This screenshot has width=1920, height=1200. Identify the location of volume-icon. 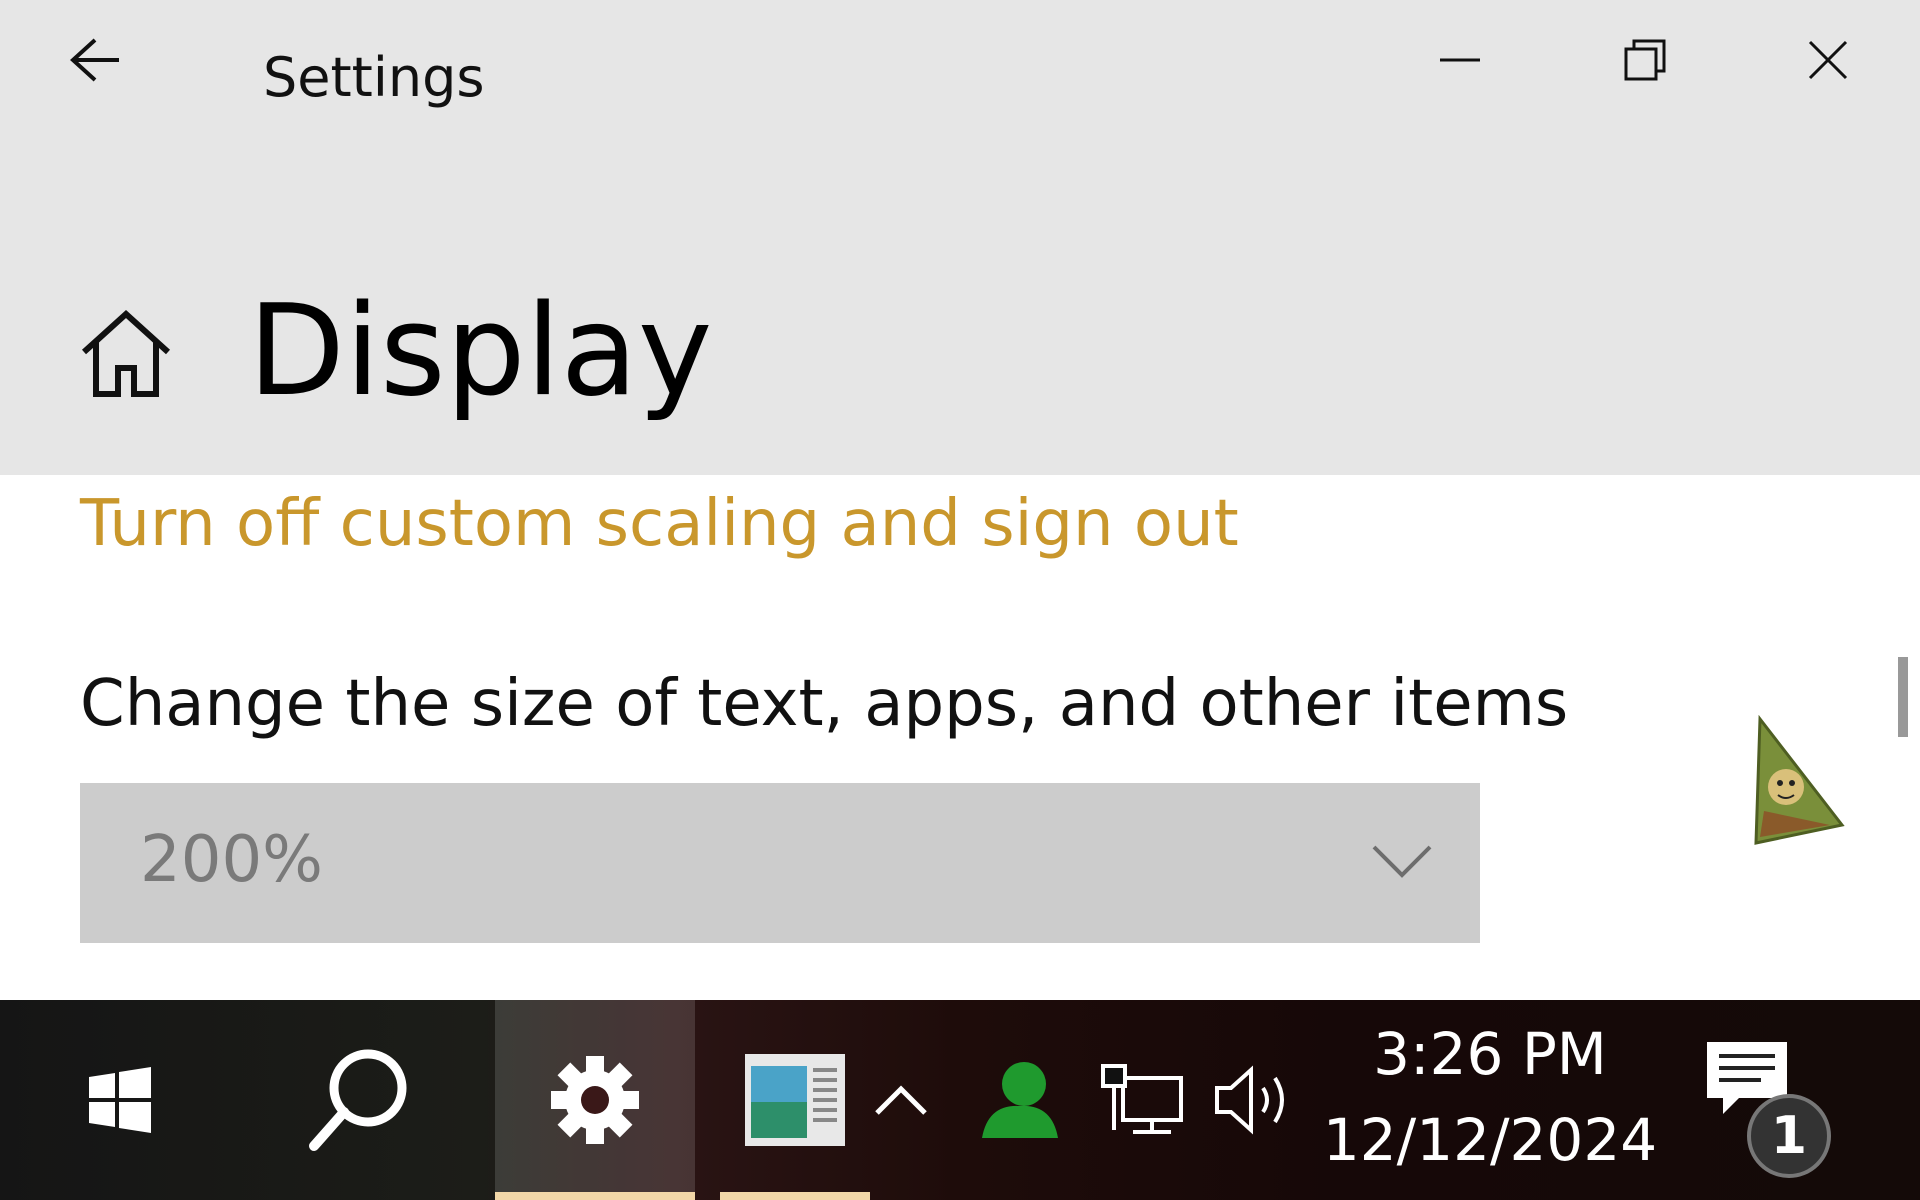
(1249, 1100).